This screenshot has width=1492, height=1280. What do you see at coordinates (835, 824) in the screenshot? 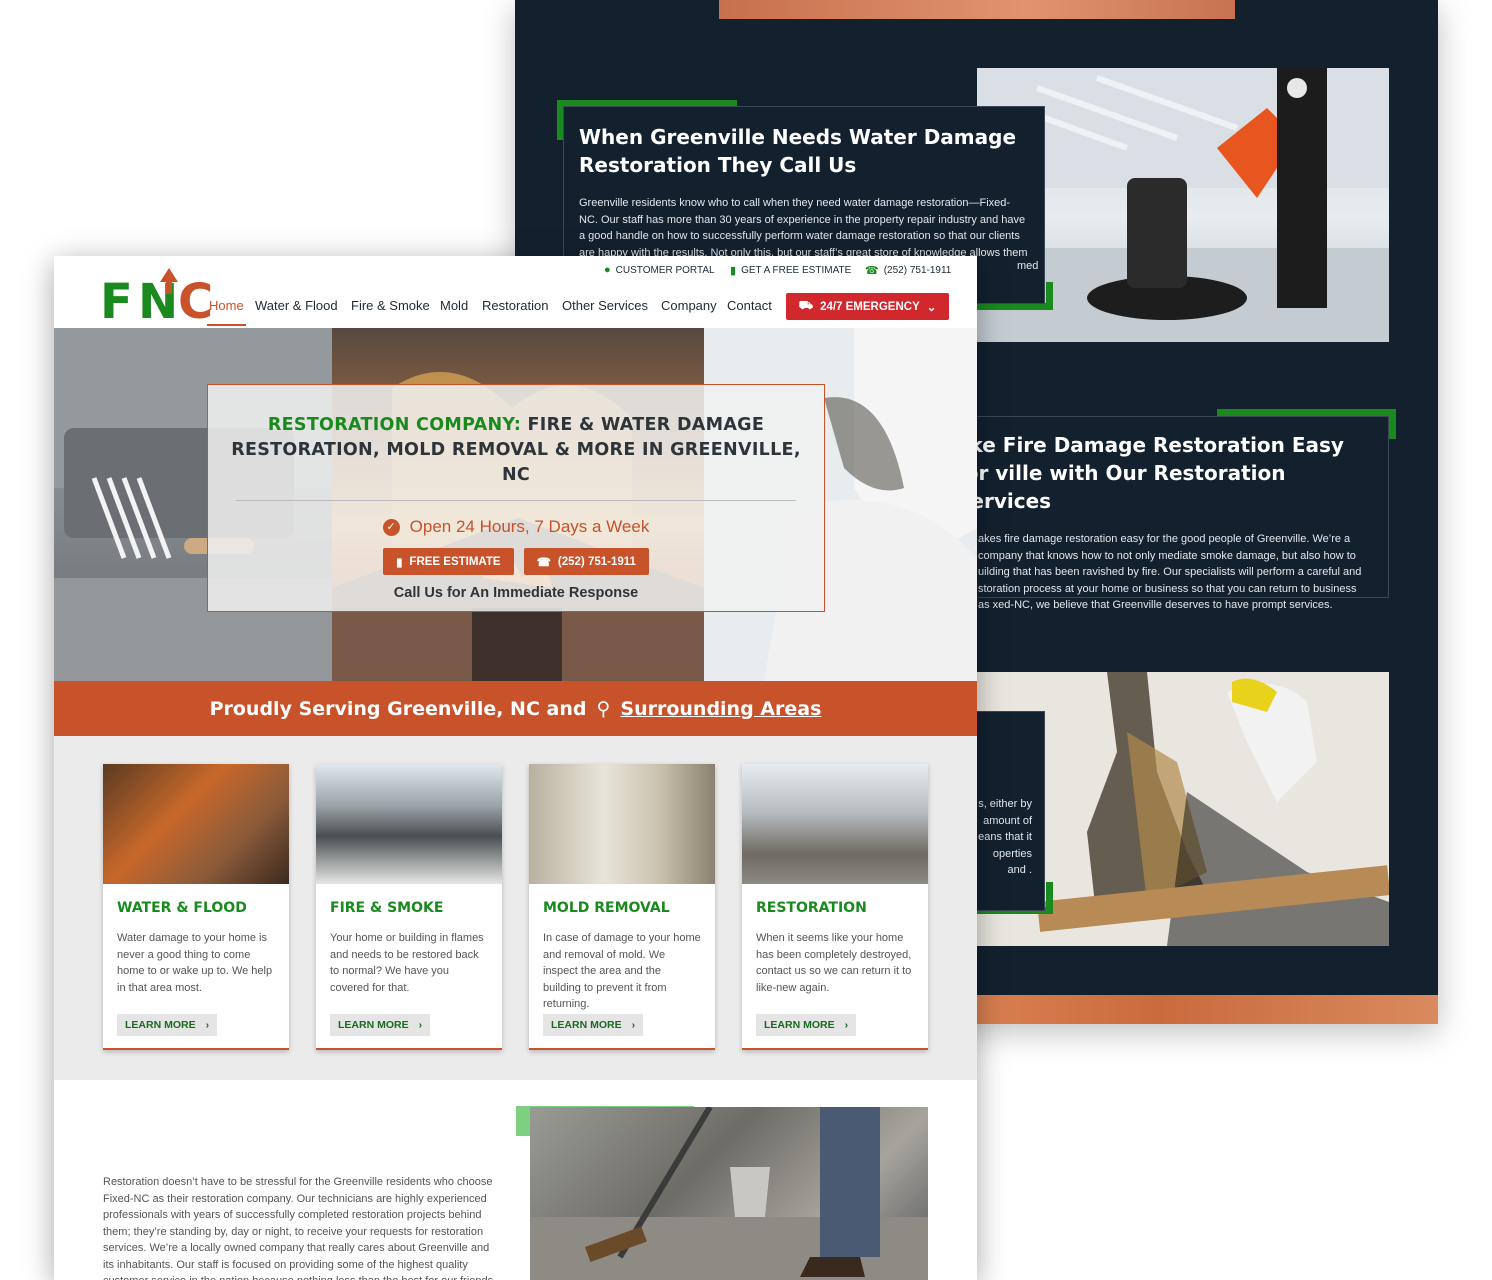
I see `restoration-photo` at bounding box center [835, 824].